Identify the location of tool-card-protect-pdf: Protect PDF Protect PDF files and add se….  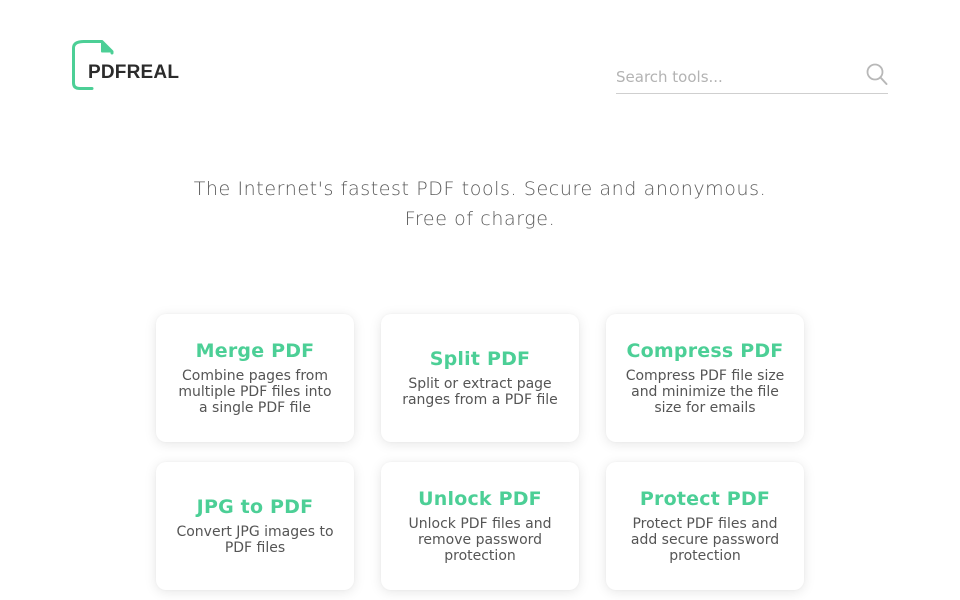
(705, 526).